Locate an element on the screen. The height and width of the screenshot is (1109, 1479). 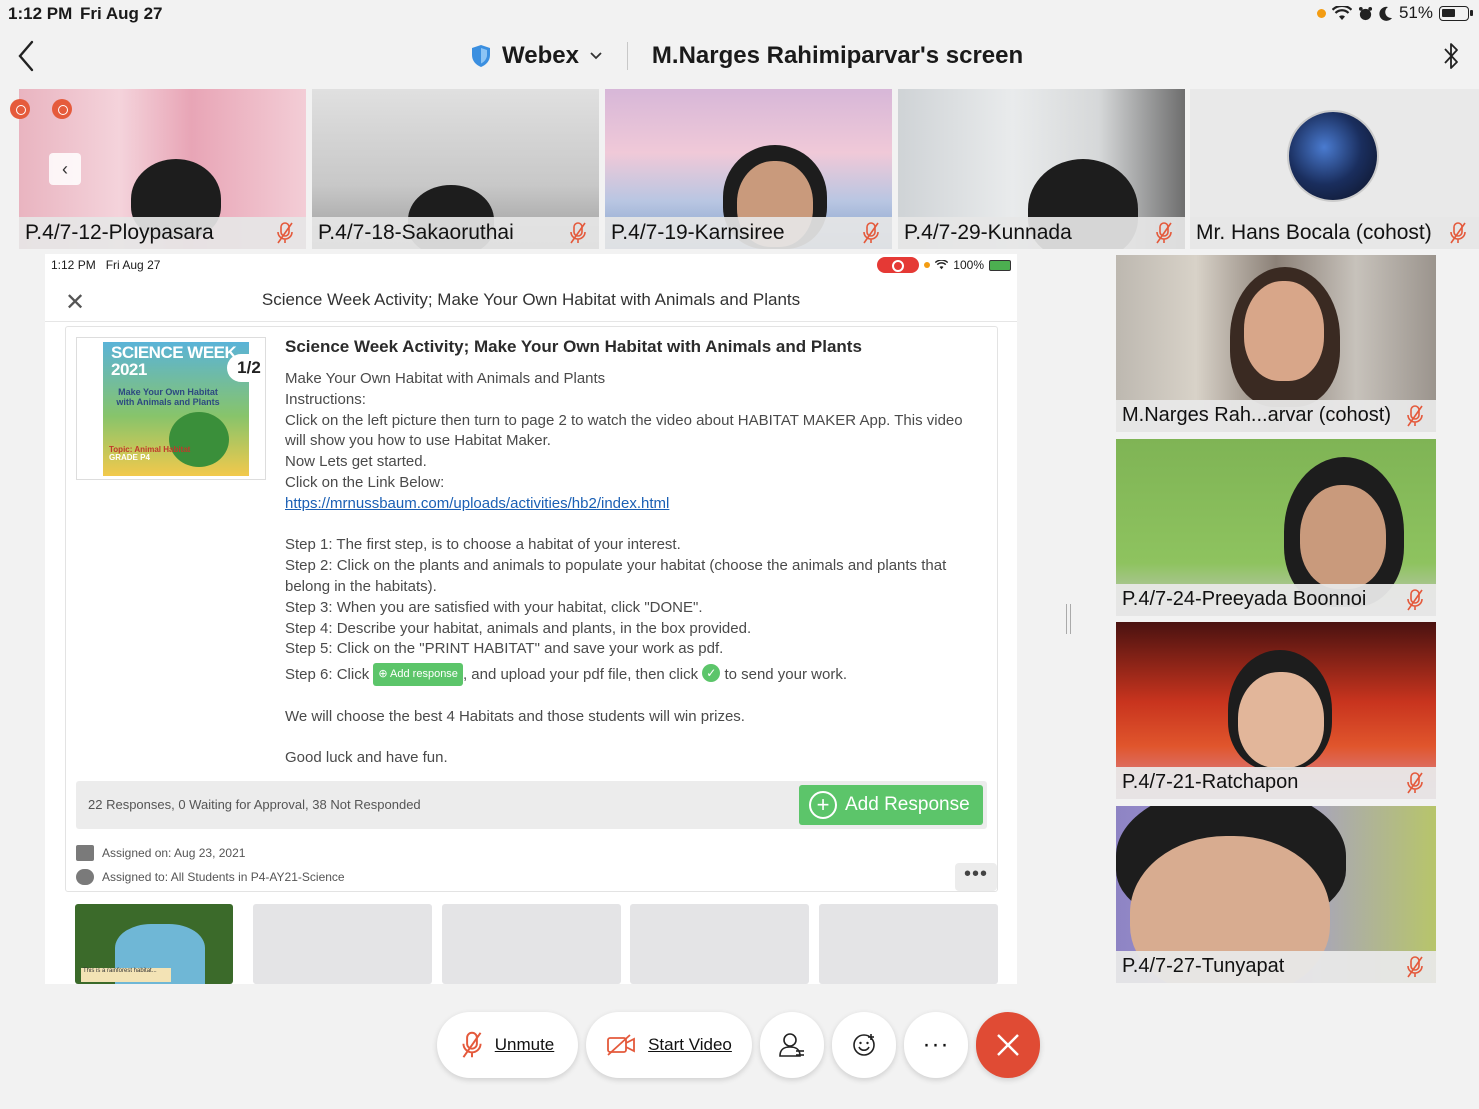
participant-name: P.4/7-19-Karnsiree is located at coordinates (698, 232).